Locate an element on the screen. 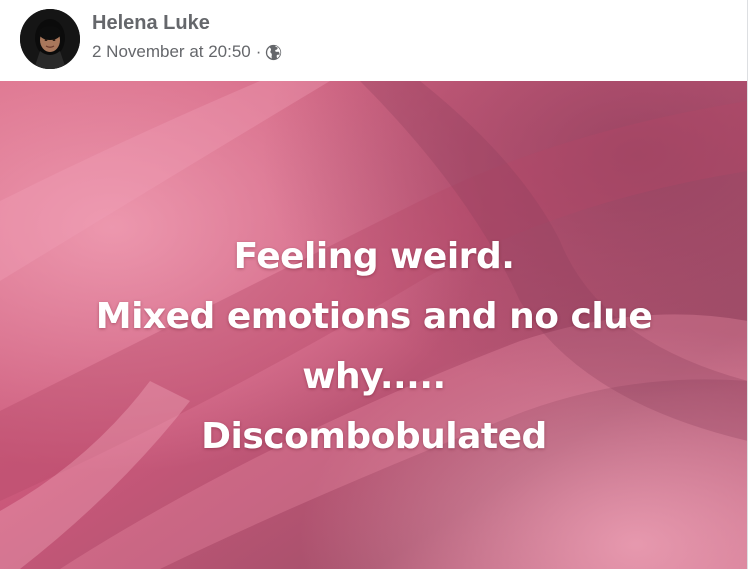 The height and width of the screenshot is (569, 748). profile-photo-icon is located at coordinates (50, 39).